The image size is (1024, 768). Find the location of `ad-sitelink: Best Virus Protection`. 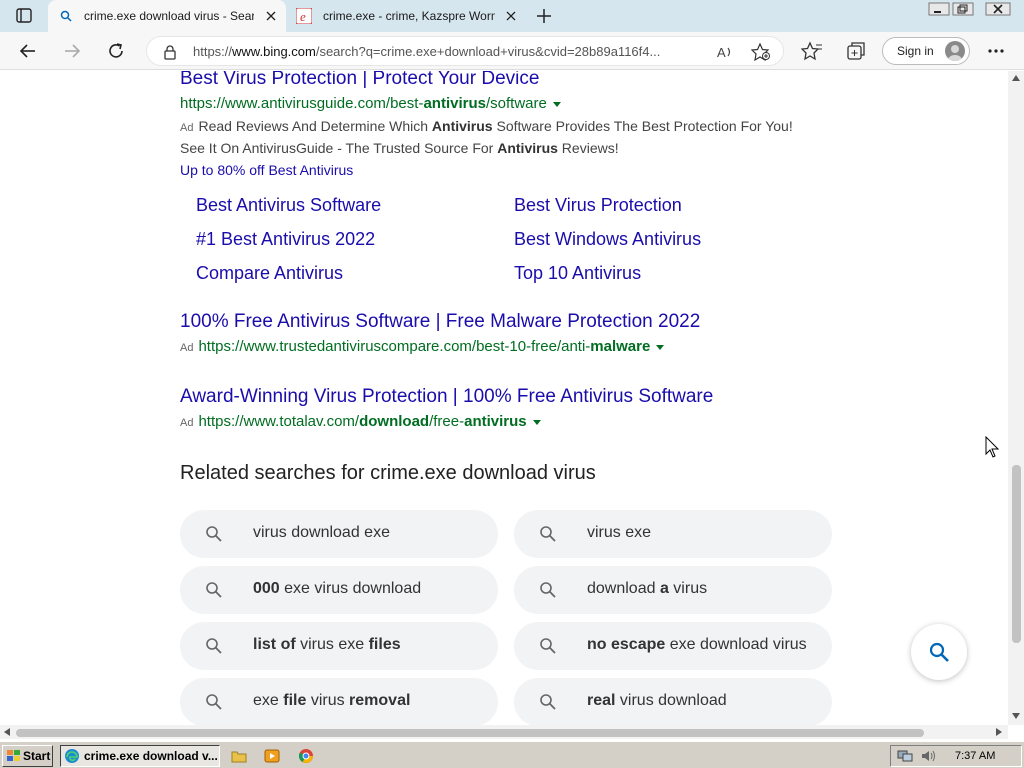

ad-sitelink: Best Virus Protection is located at coordinates (598, 205).